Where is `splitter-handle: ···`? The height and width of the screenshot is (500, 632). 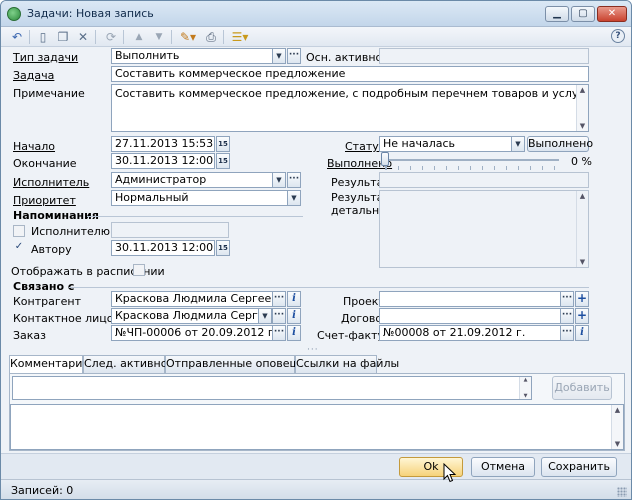 splitter-handle: ··· is located at coordinates (313, 350).